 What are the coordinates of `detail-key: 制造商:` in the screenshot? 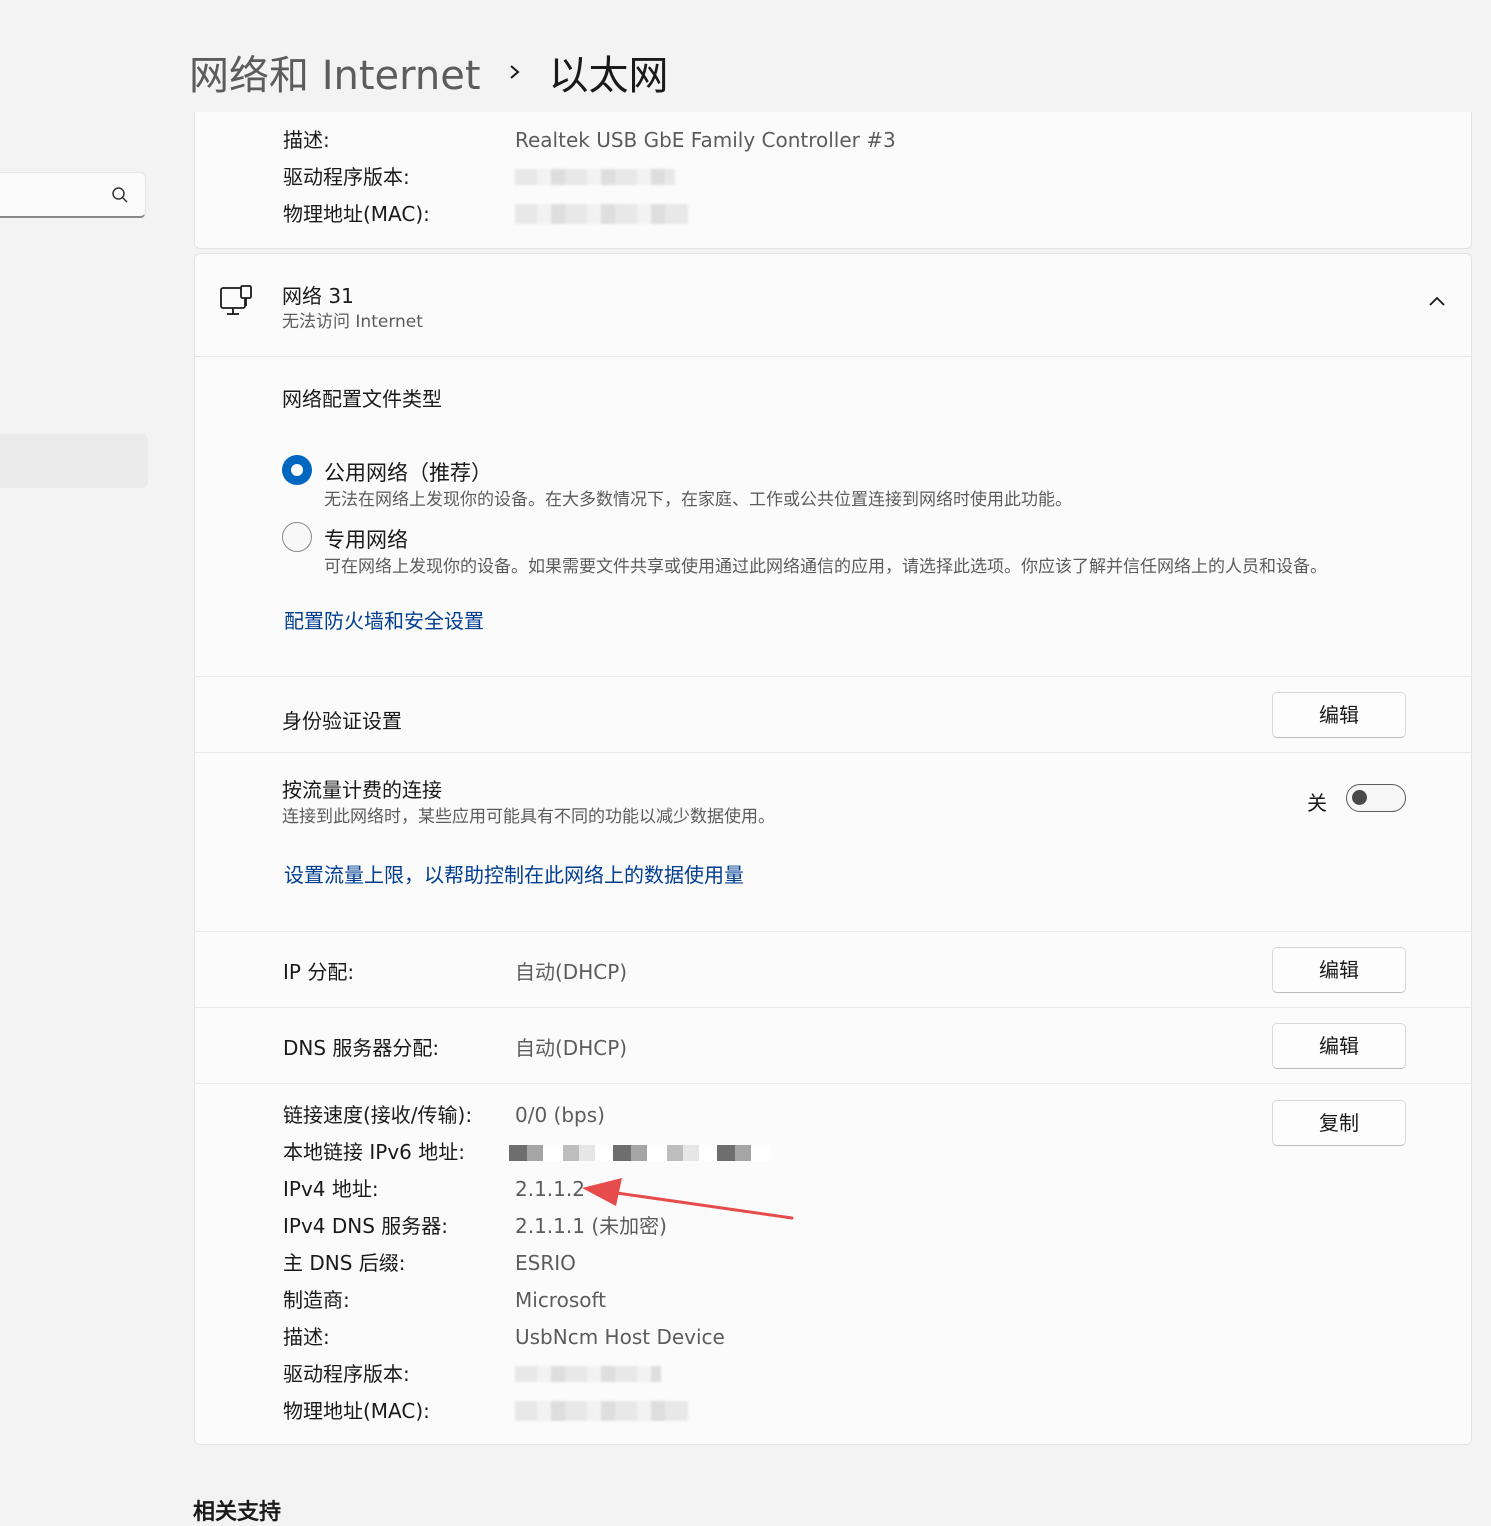 It's located at (316, 1300).